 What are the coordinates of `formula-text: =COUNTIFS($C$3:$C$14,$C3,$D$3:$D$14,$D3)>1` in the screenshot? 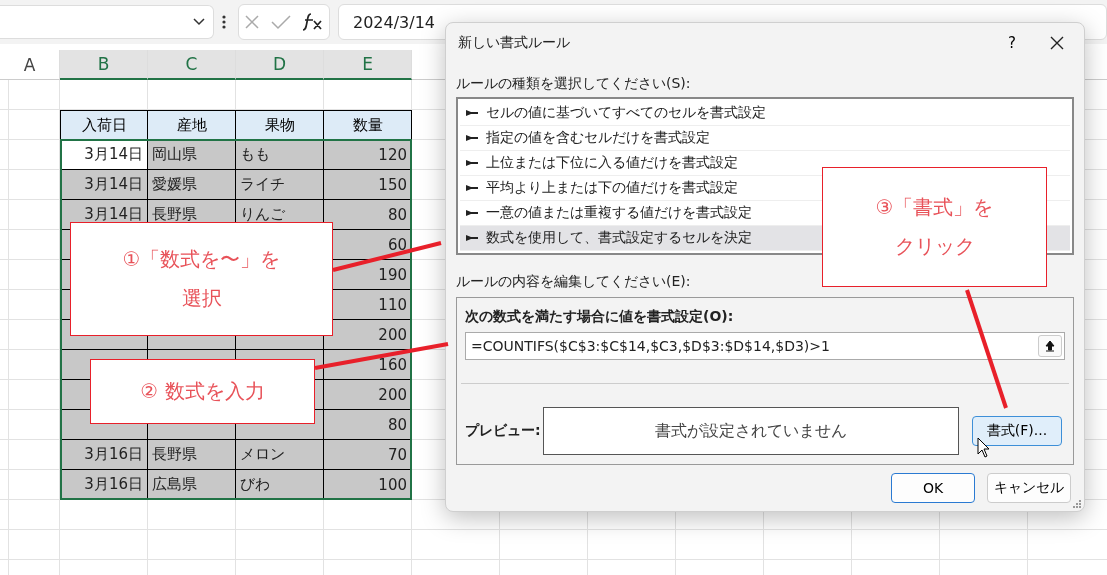 It's located at (650, 346).